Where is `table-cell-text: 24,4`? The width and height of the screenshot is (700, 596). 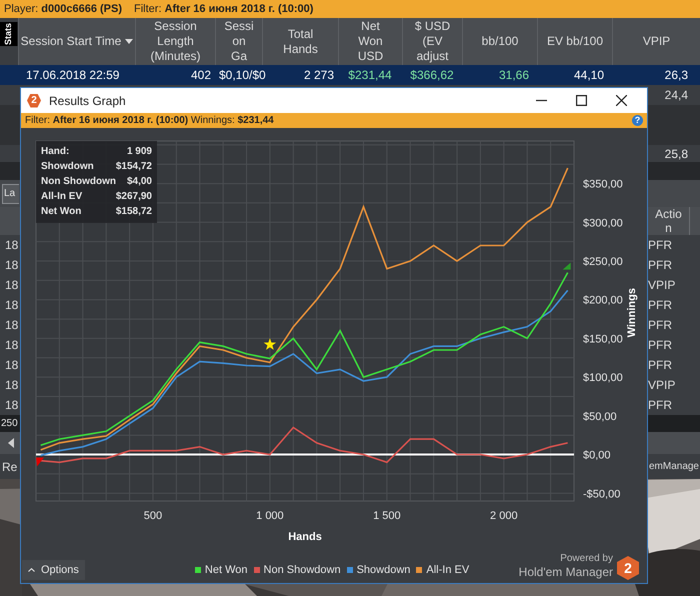 table-cell-text: 24,4 is located at coordinates (676, 95).